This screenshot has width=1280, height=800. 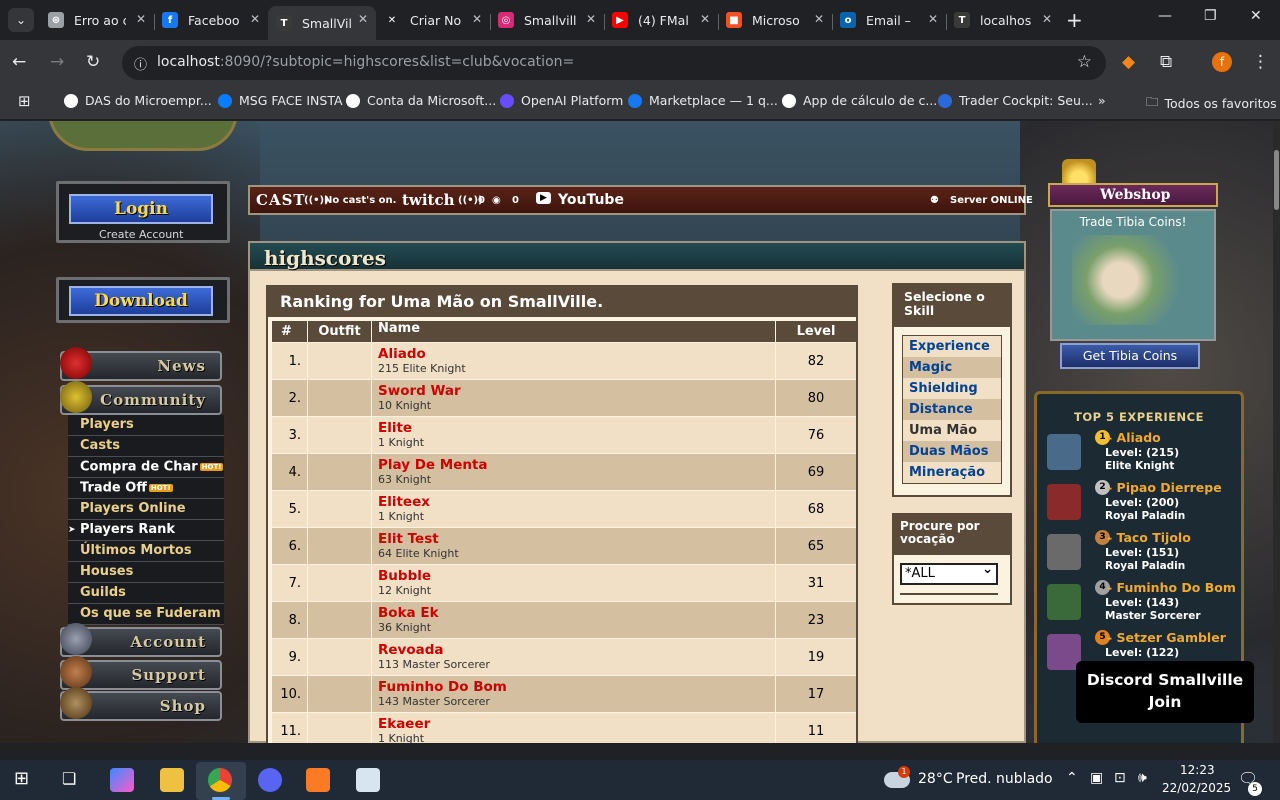 I want to click on tab-search-icon: ⌄, so click(x=21, y=20).